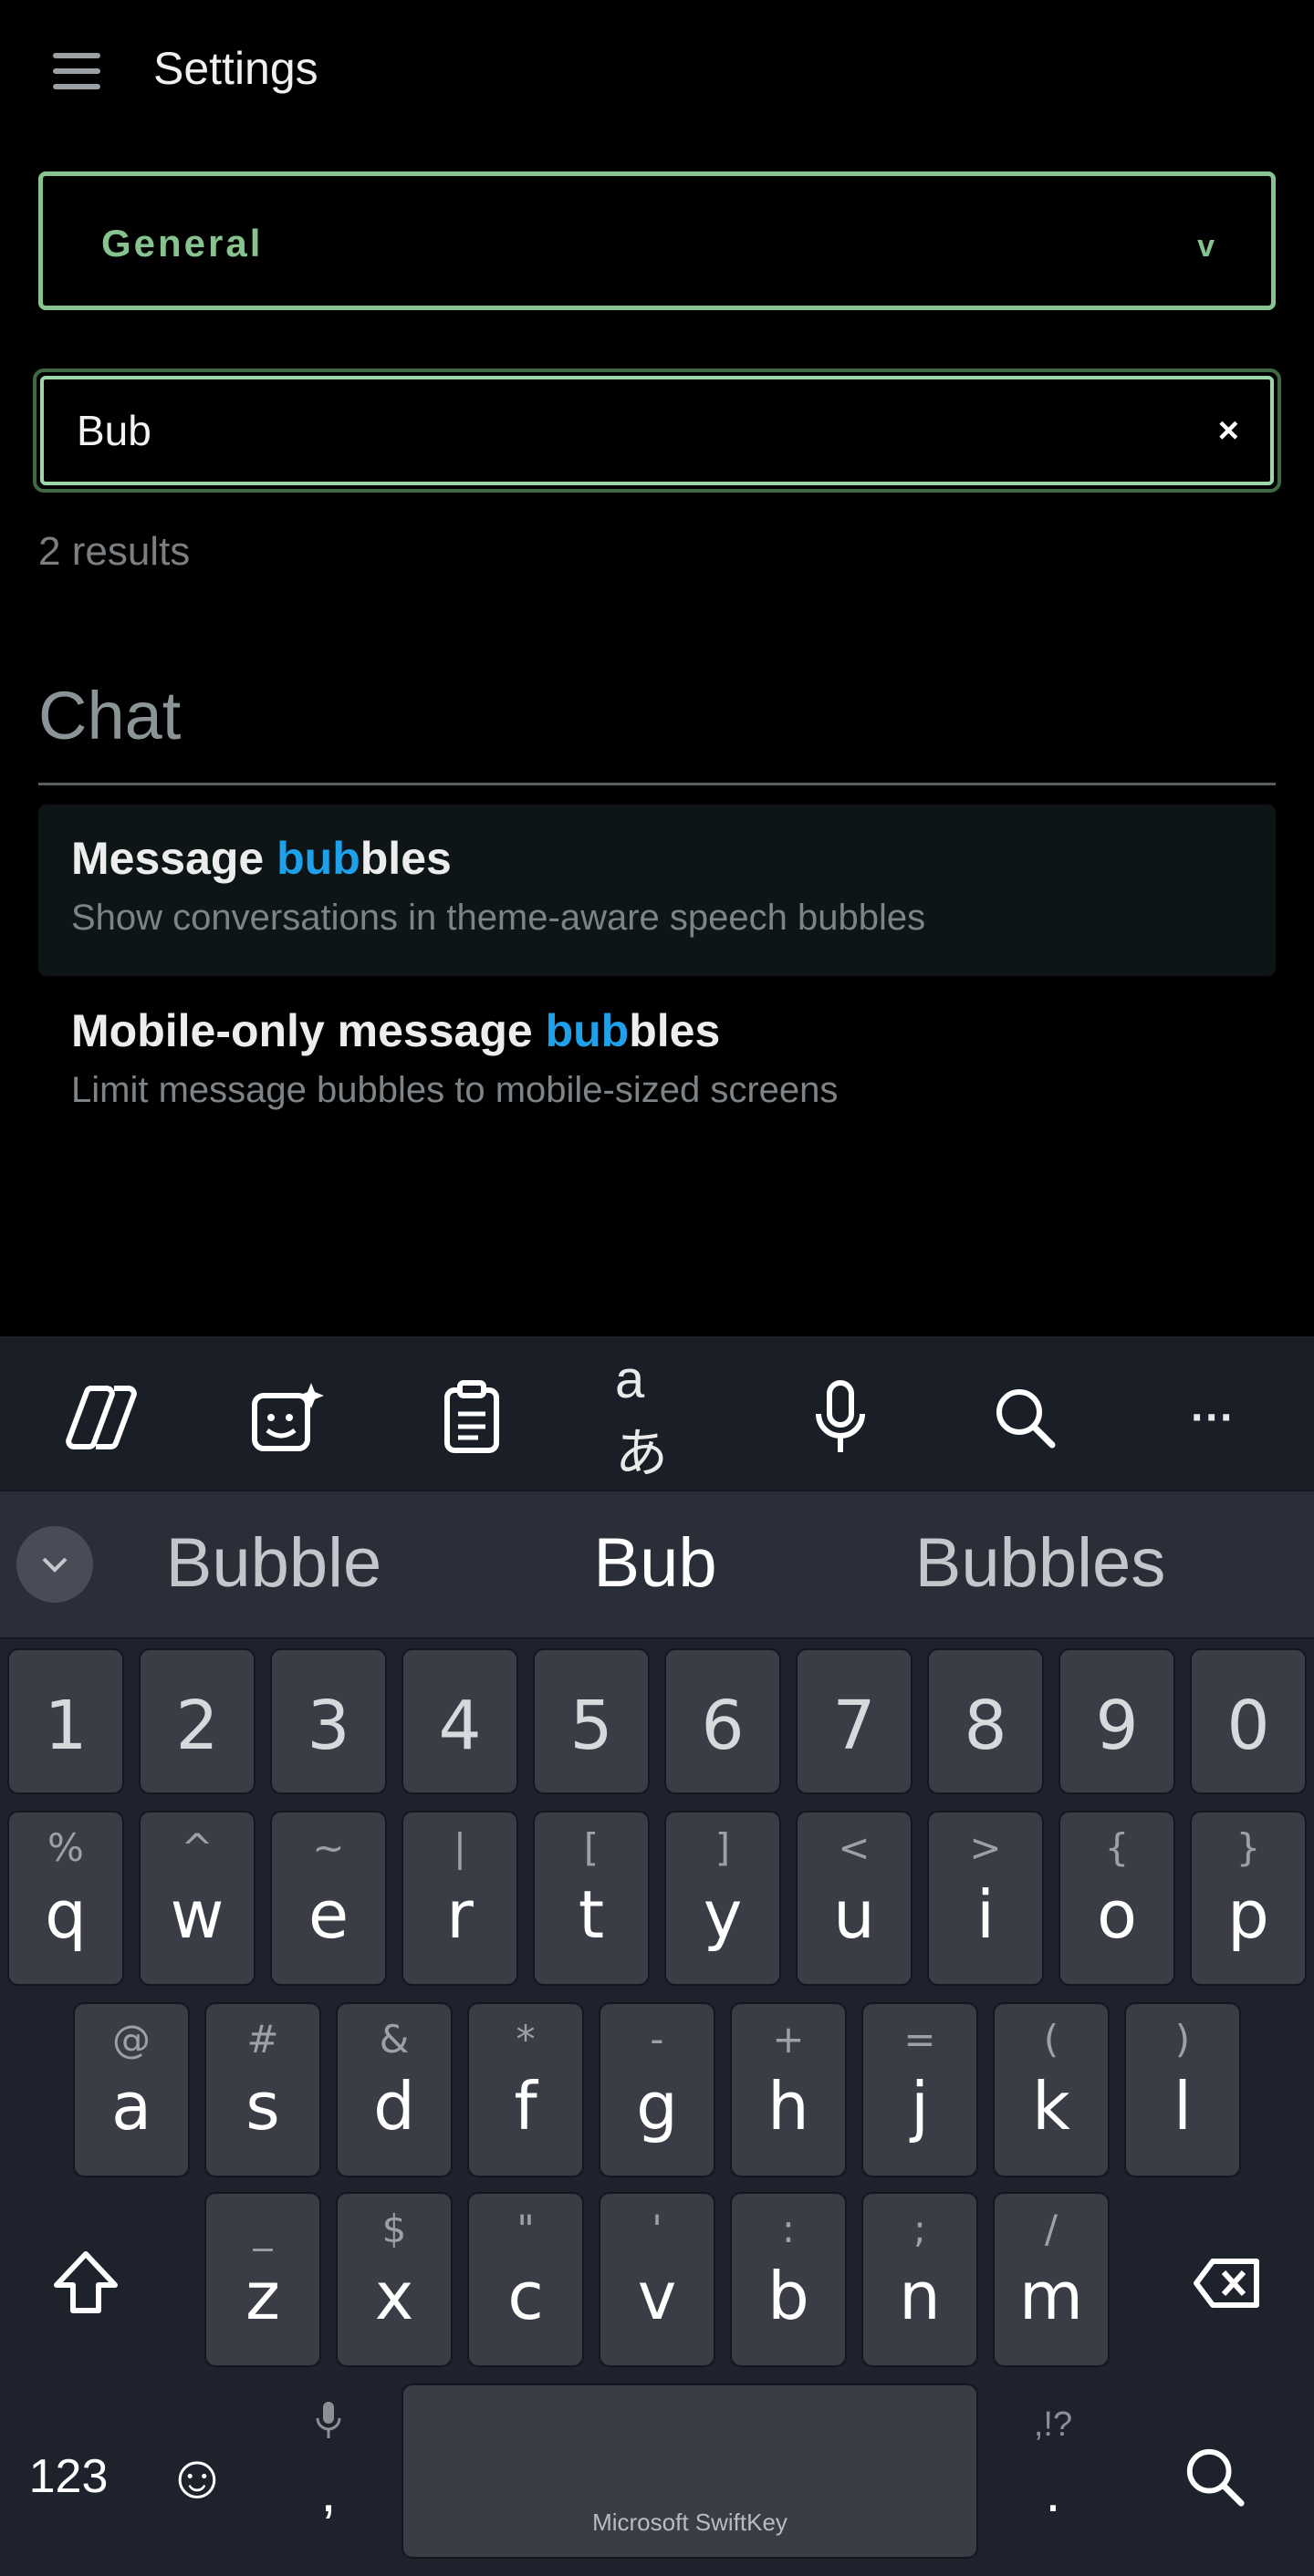 This screenshot has height=2576, width=1314. Describe the element at coordinates (328, 1721) in the screenshot. I see `key-3: 3` at that location.